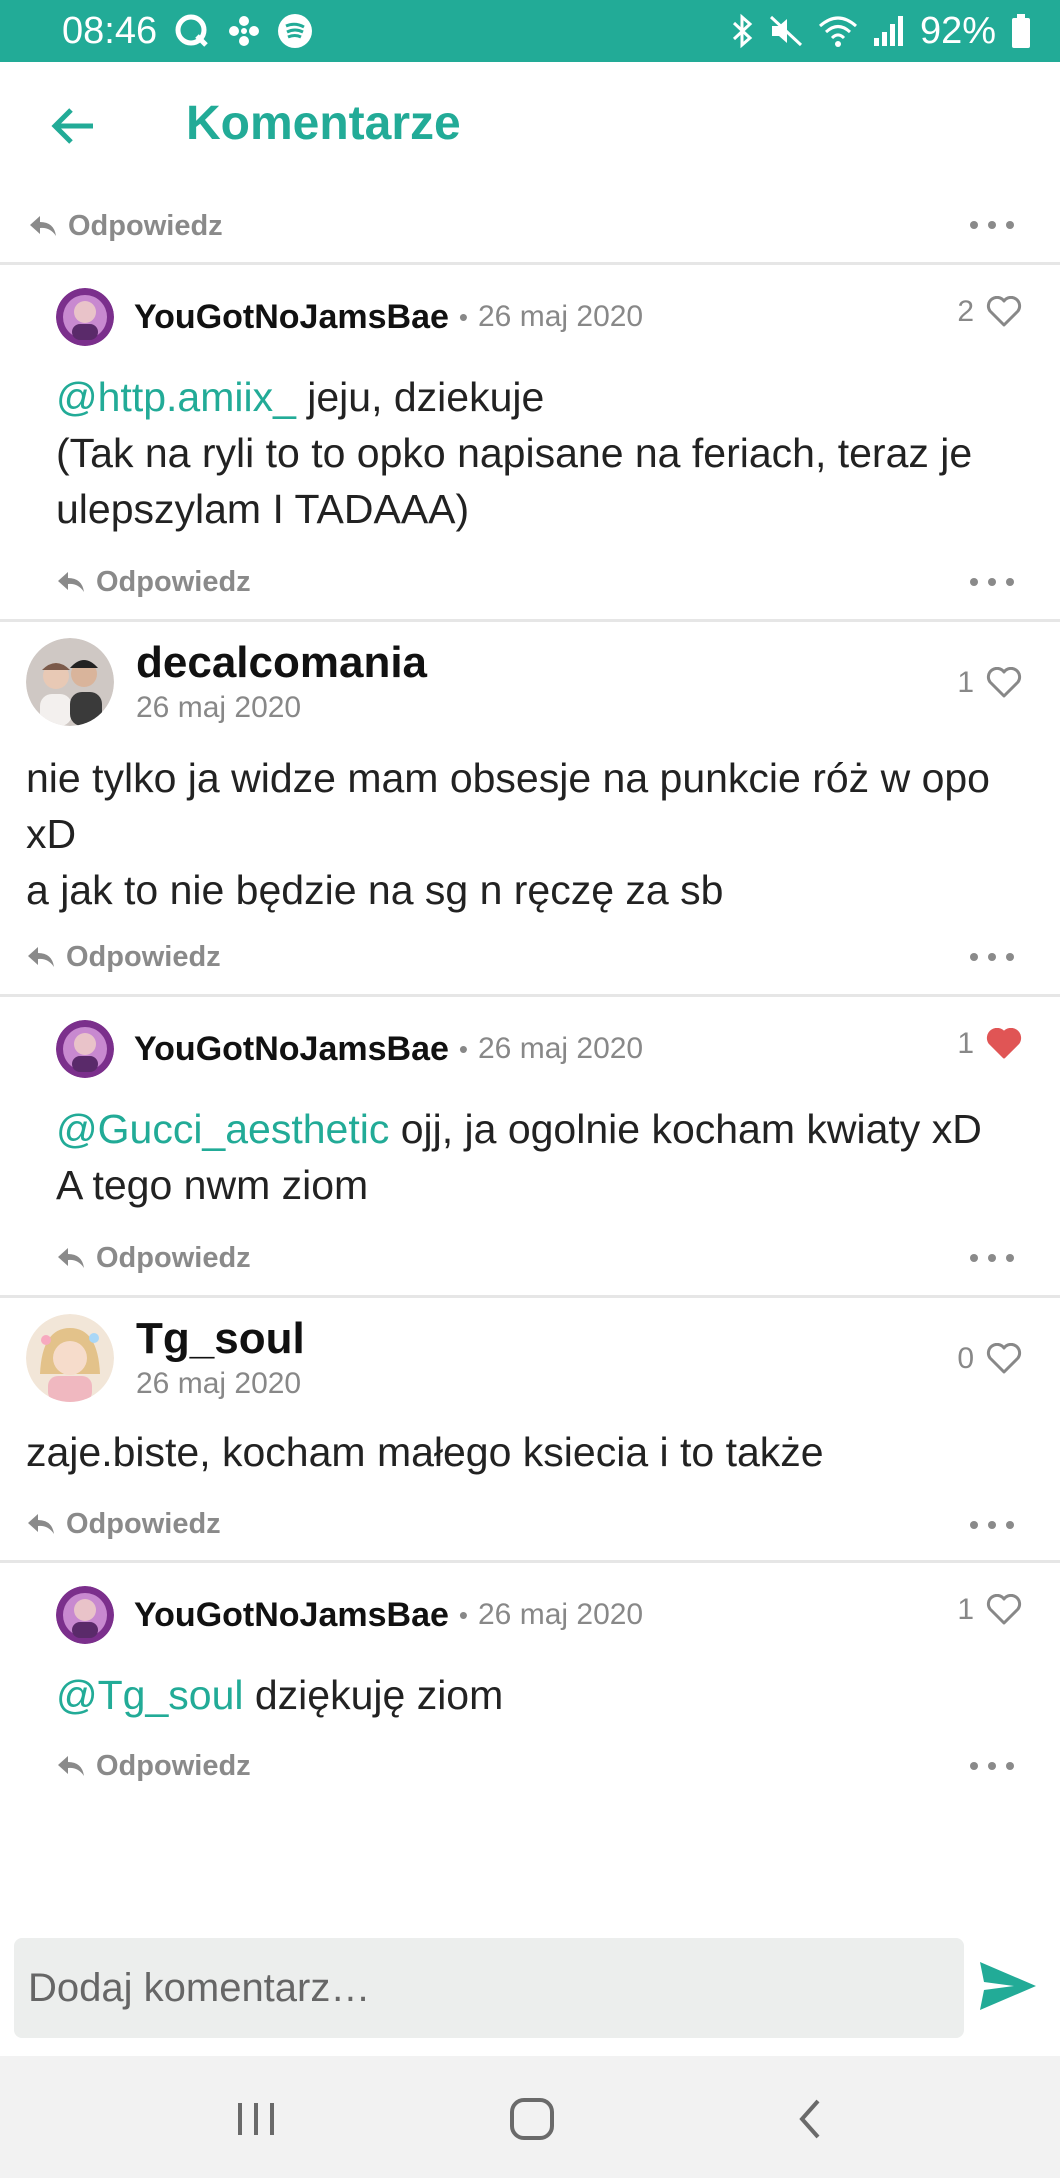 The height and width of the screenshot is (2178, 1060). What do you see at coordinates (192, 31) in the screenshot?
I see `q-app-icon` at bounding box center [192, 31].